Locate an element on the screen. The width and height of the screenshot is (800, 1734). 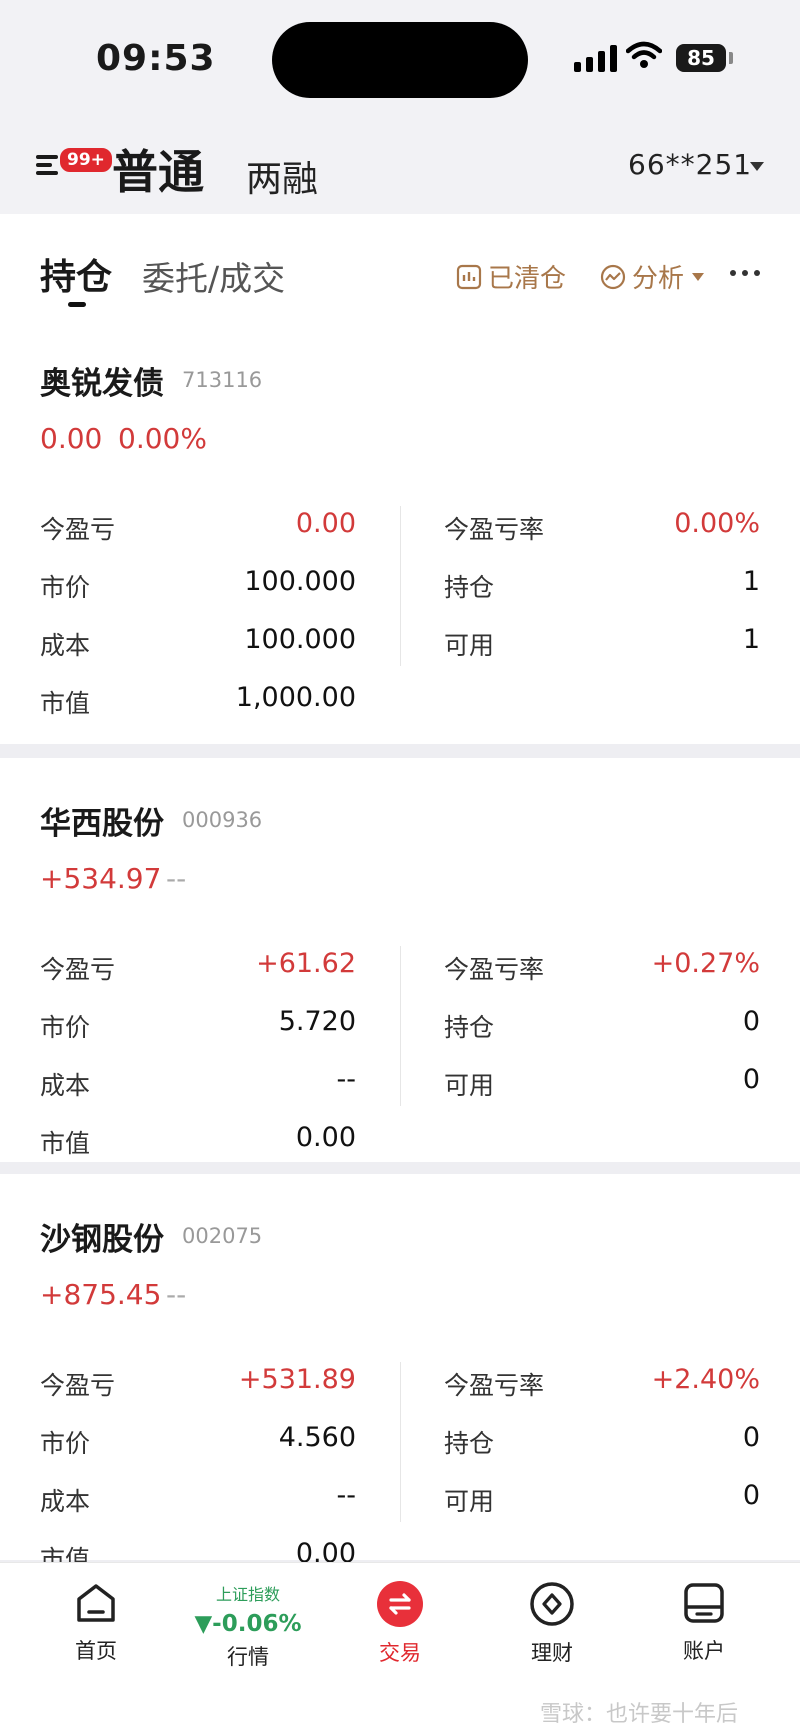
nav-trade-label: 交易 is located at coordinates (400, 1653).